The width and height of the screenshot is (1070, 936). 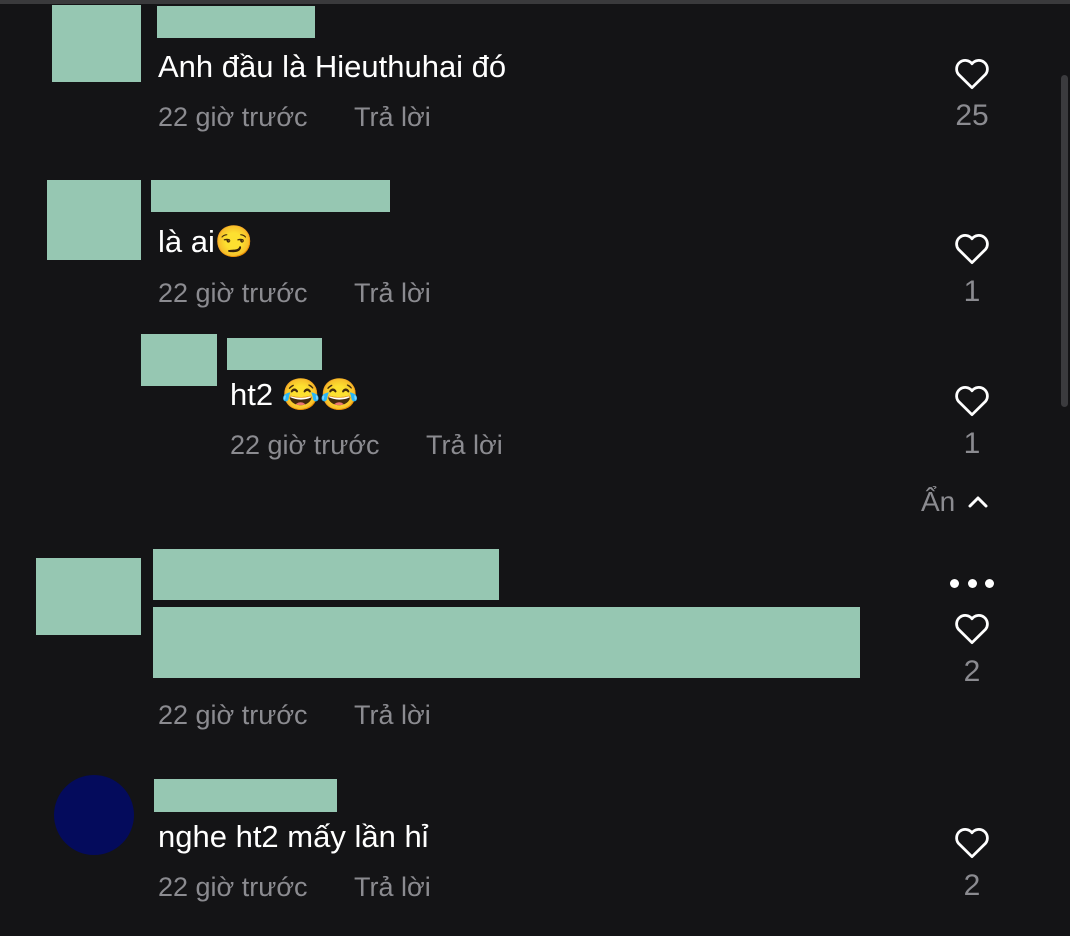 I want to click on comment-timestamp: 22 giờ trước, so click(x=233, y=887).